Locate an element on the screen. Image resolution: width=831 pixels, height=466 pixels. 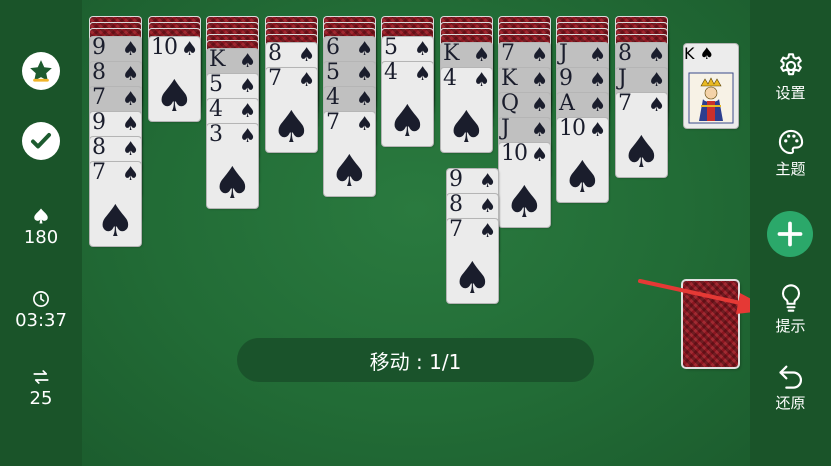
card-rank: 10 is located at coordinates (164, 48).